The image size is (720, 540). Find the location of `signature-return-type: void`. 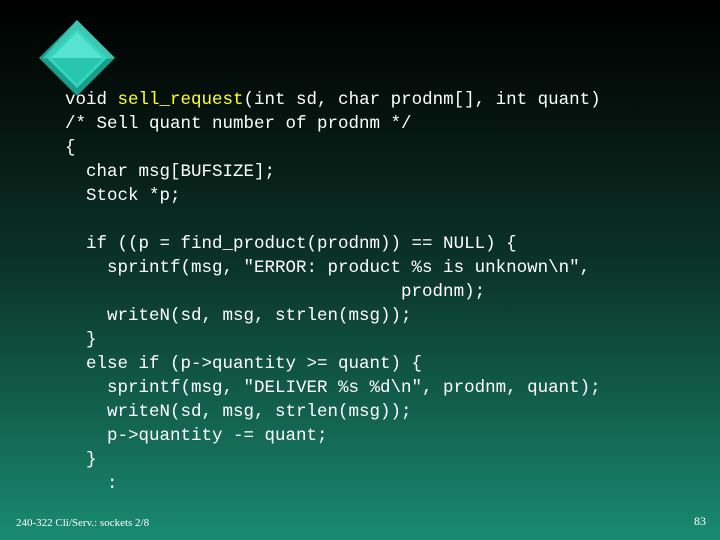

signature-return-type: void is located at coordinates (91, 100).